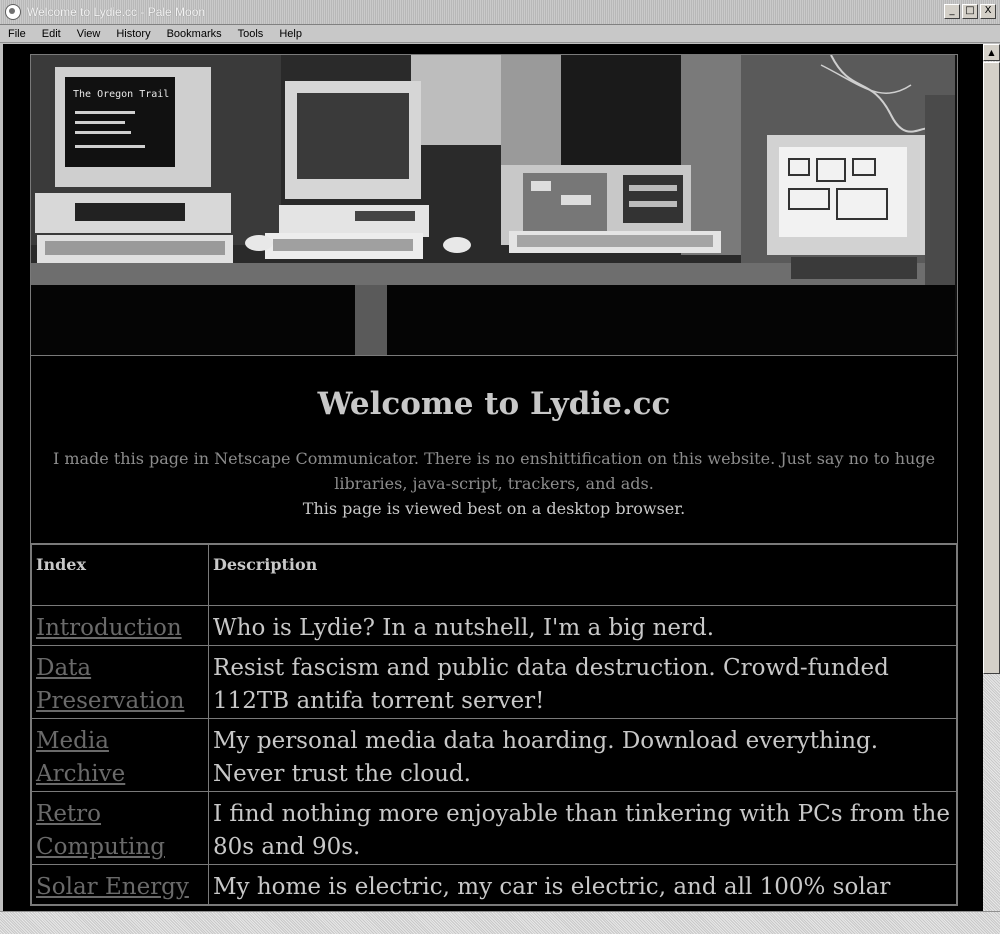 The height and width of the screenshot is (934, 1000). What do you see at coordinates (80, 757) in the screenshot?
I see `link-media-archive: Media Archive` at bounding box center [80, 757].